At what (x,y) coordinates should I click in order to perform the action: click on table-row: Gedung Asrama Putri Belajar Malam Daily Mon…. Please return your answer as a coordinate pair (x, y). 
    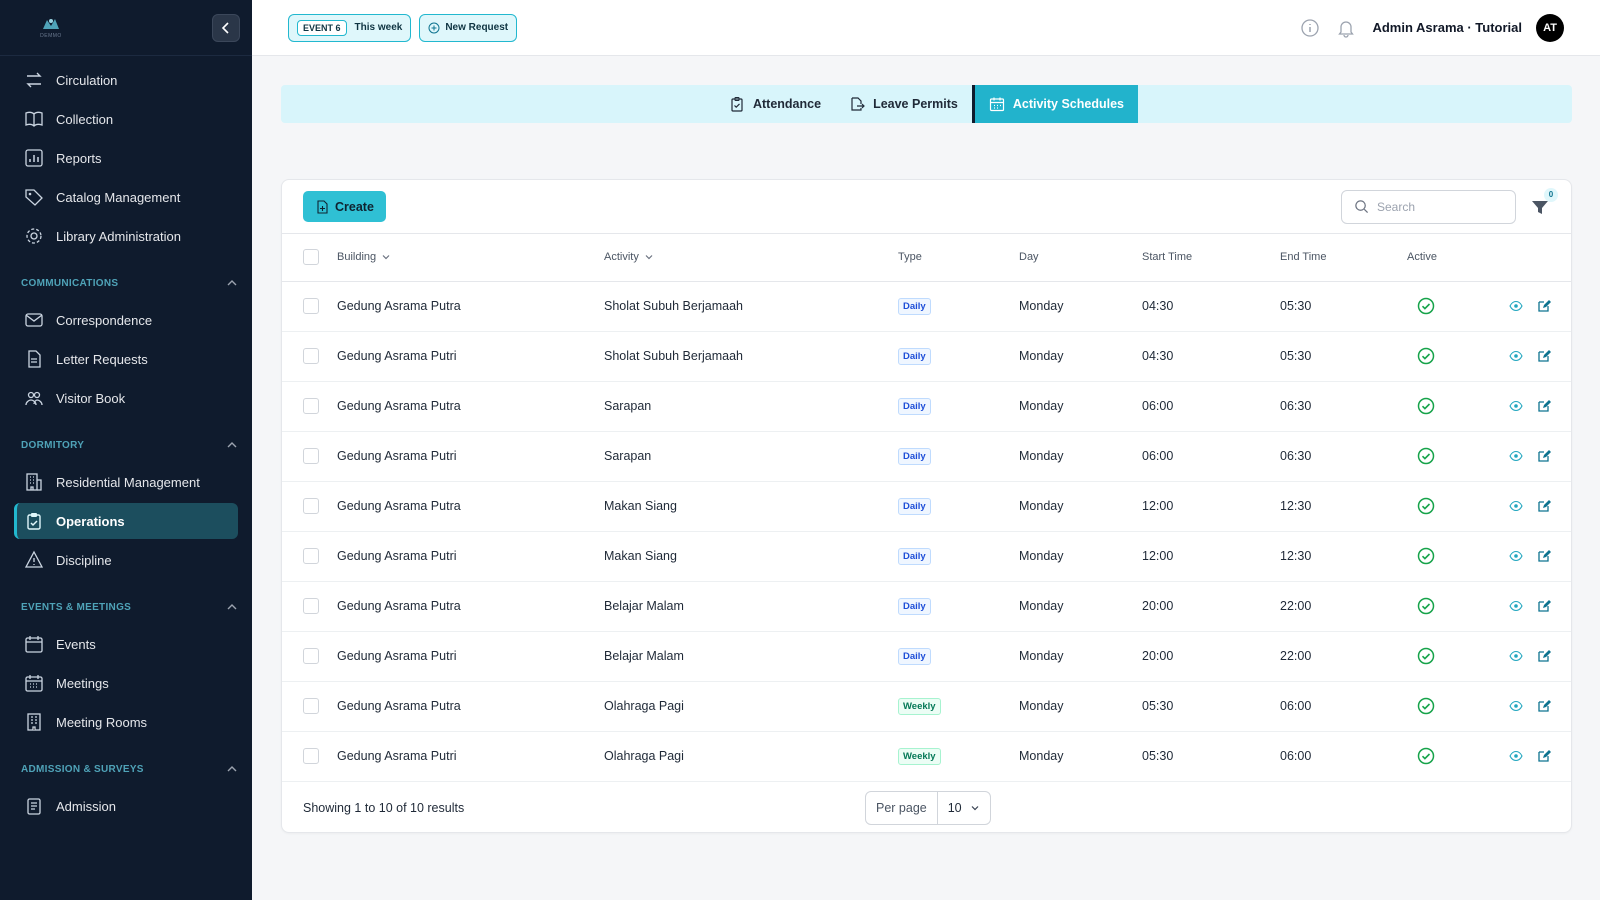
    Looking at the image, I should click on (926, 656).